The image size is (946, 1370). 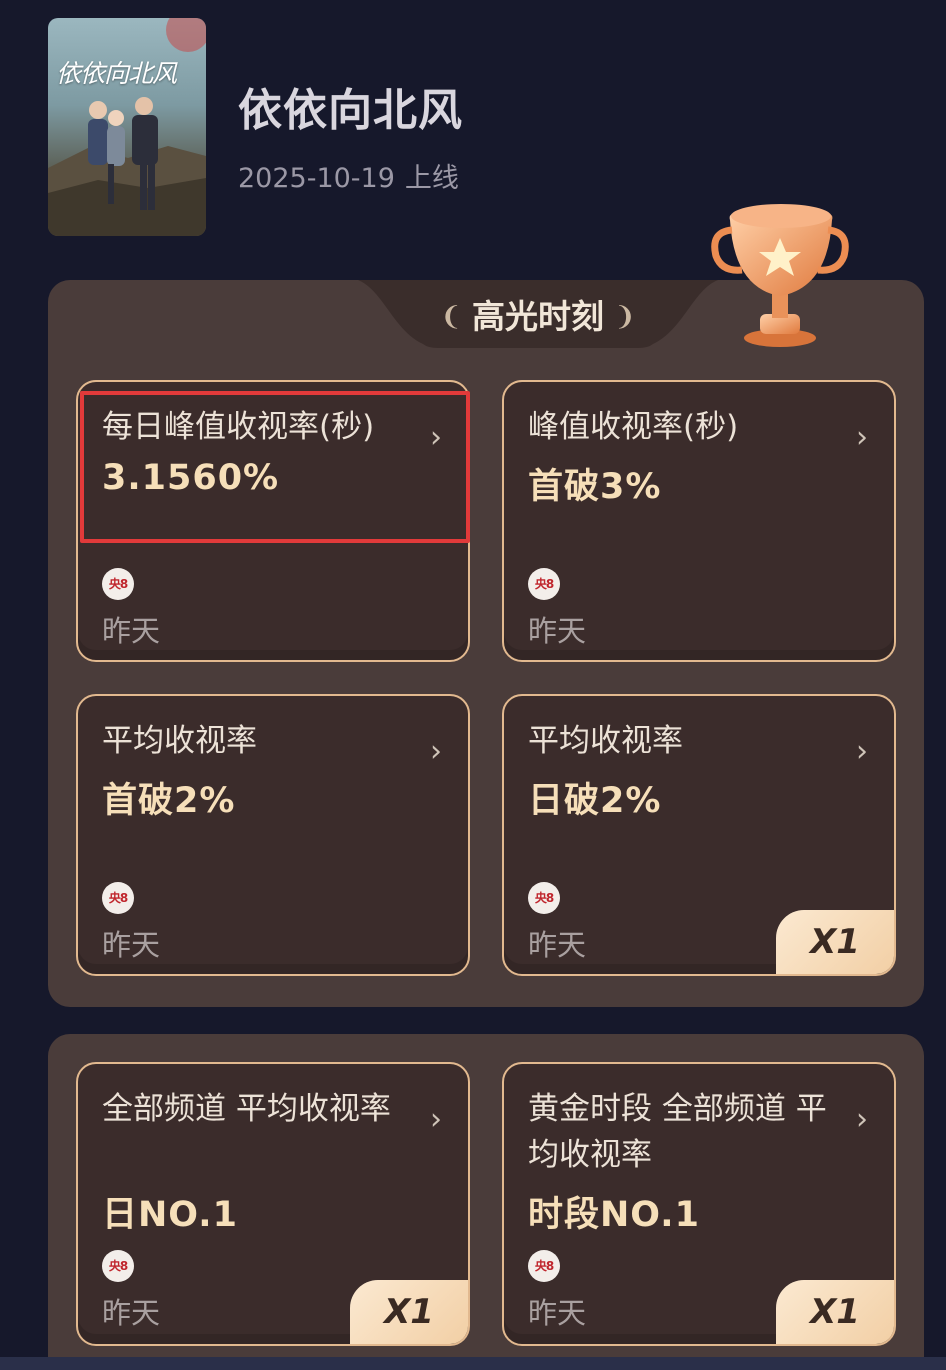 What do you see at coordinates (169, 801) in the screenshot?
I see `card-value: 首破2%` at bounding box center [169, 801].